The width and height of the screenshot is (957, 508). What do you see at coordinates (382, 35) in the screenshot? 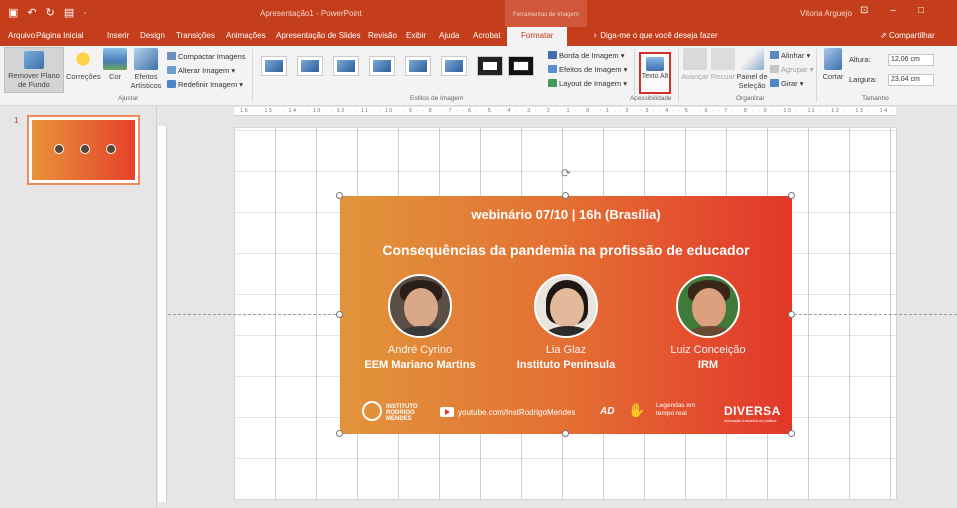
I see `tab-revisao: Revisão` at bounding box center [382, 35].